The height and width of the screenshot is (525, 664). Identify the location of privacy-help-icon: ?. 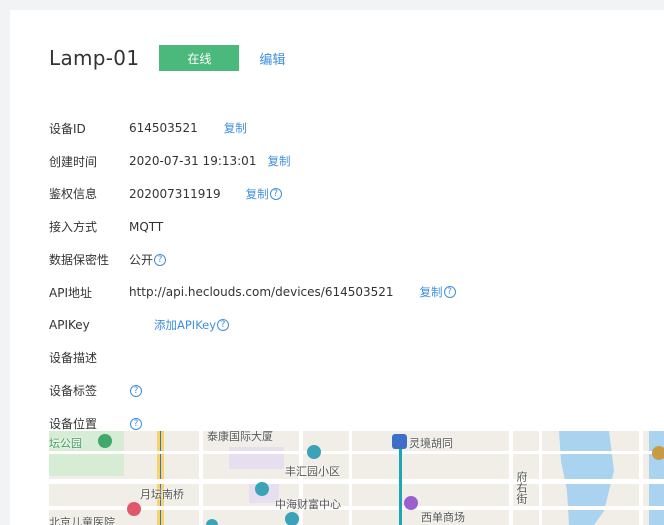
(160, 259).